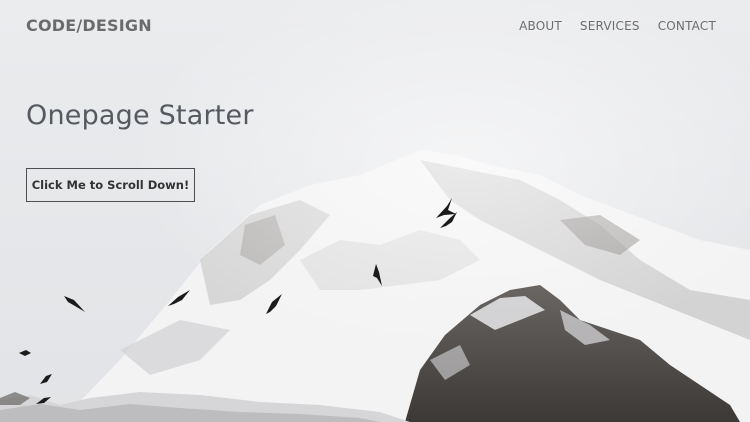  I want to click on nav-link-services: SERVICES, so click(610, 26).